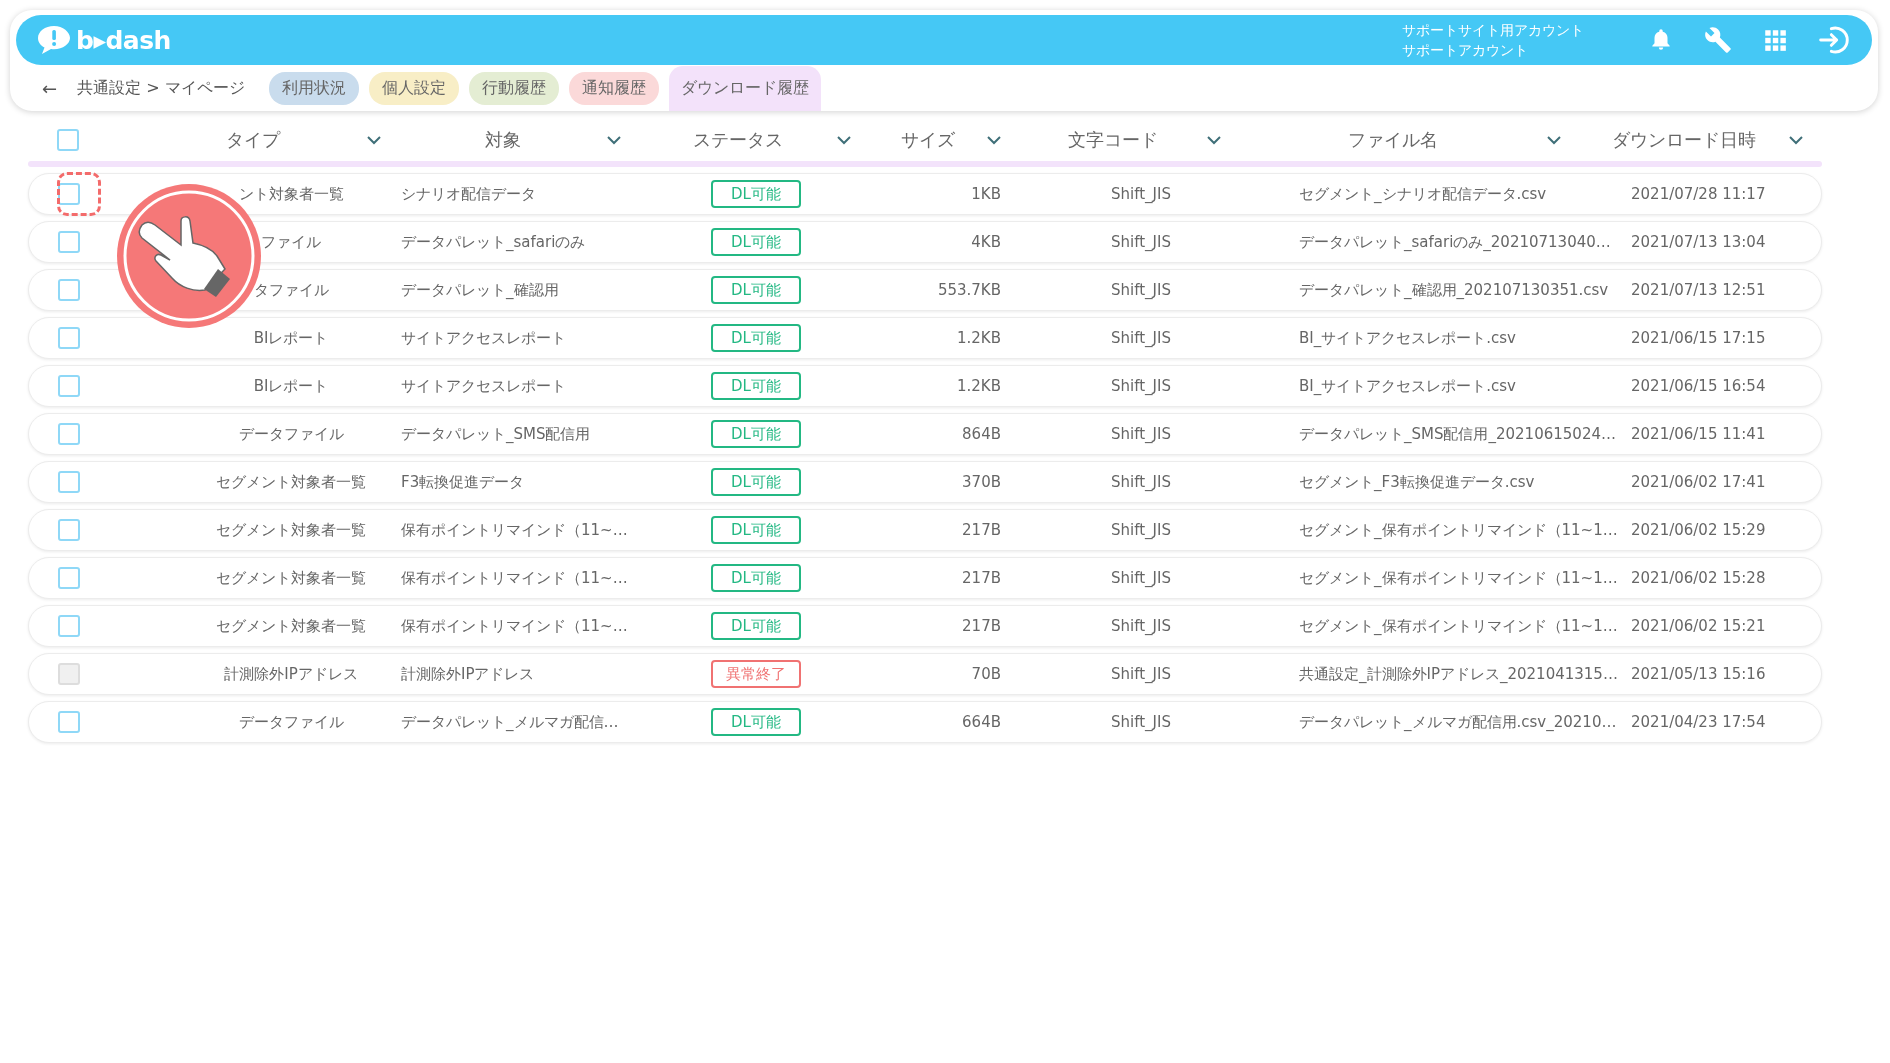  Describe the element at coordinates (1454, 290) in the screenshot. I see `table-cell: データパレット_確認用_202107130351.csv` at that location.